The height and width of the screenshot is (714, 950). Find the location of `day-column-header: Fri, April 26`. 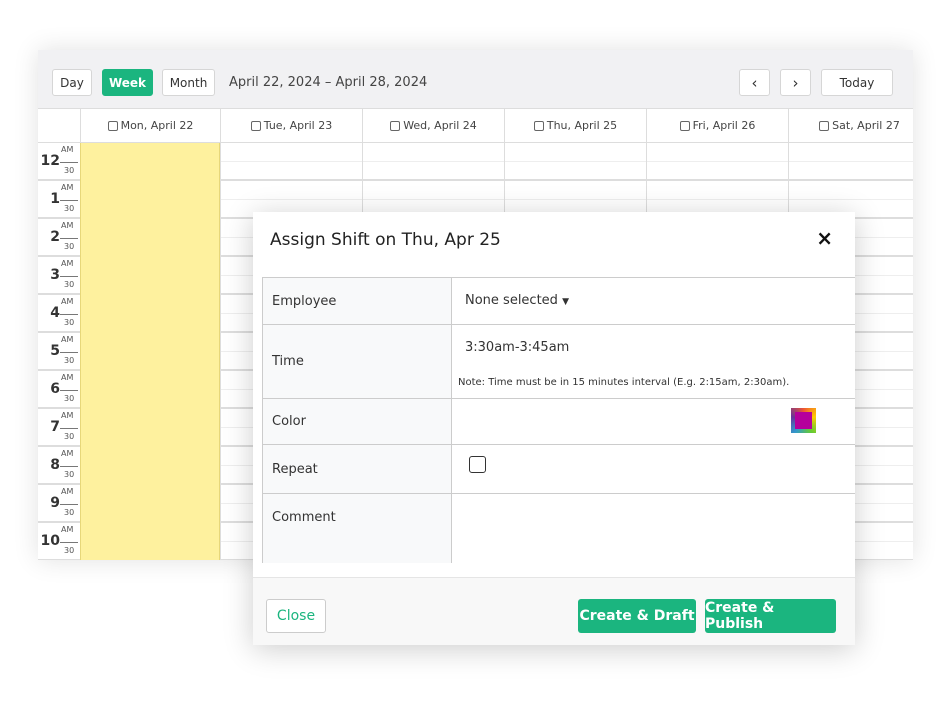

day-column-header: Fri, April 26 is located at coordinates (717, 125).